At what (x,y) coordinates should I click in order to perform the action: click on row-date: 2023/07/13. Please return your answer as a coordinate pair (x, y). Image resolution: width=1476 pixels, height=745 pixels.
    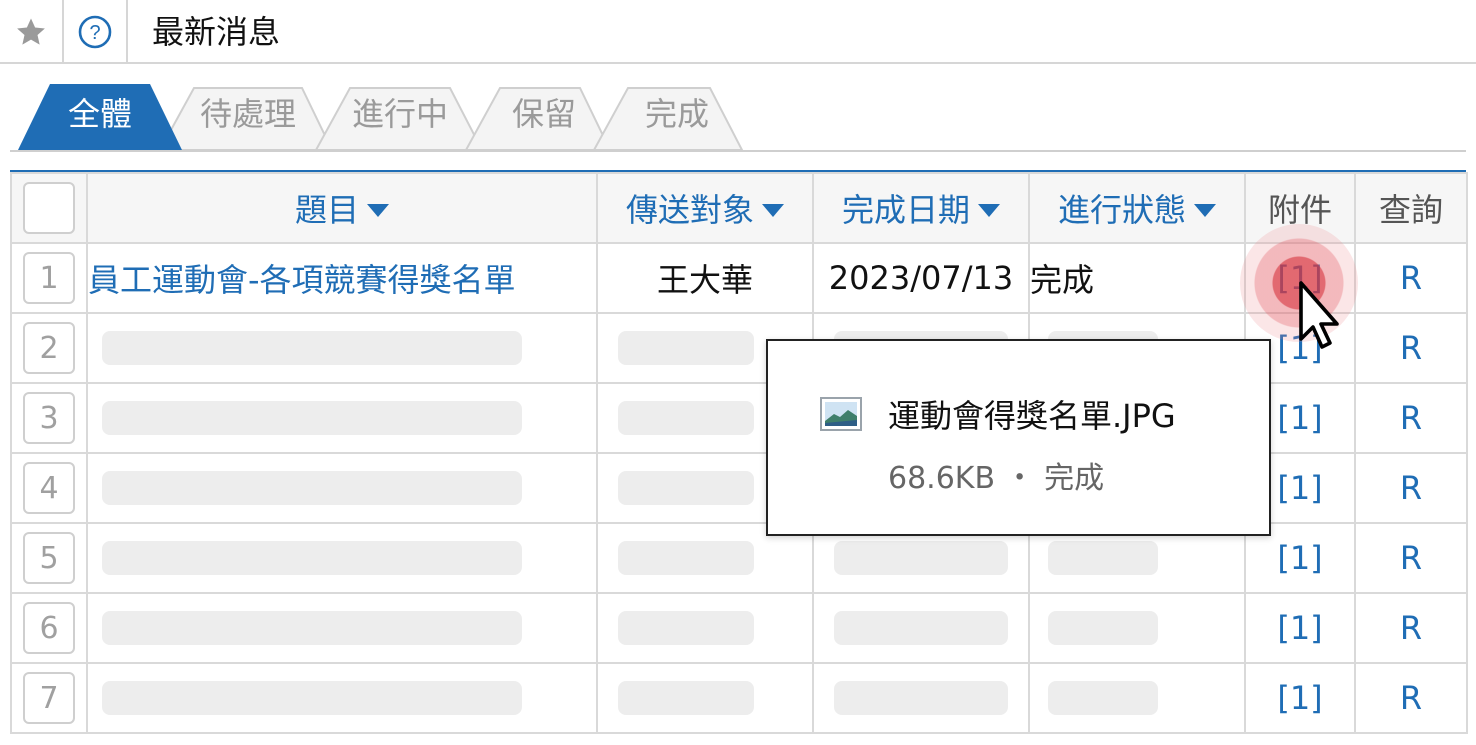
    Looking at the image, I should click on (921, 278).